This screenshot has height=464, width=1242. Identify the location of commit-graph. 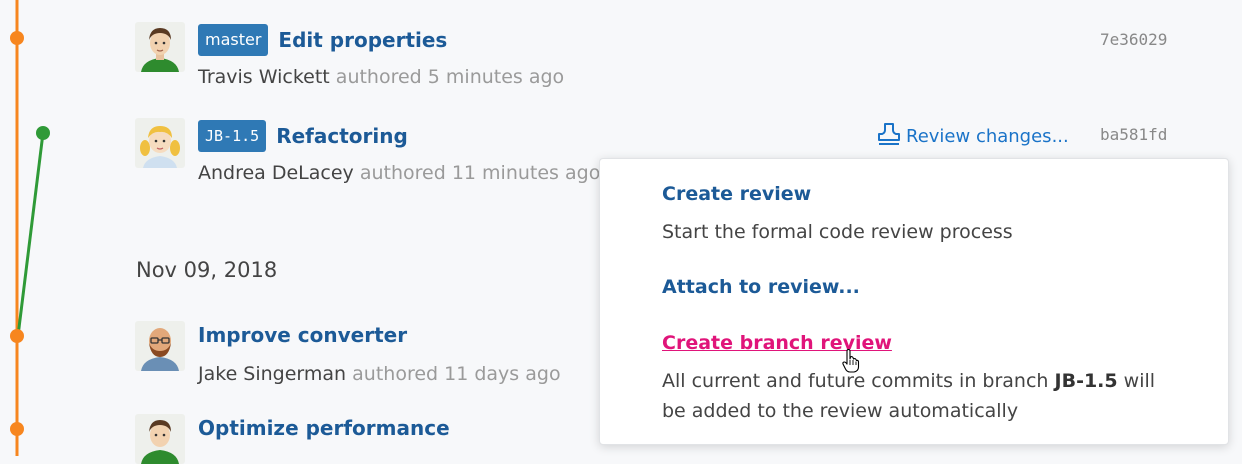
(30, 228).